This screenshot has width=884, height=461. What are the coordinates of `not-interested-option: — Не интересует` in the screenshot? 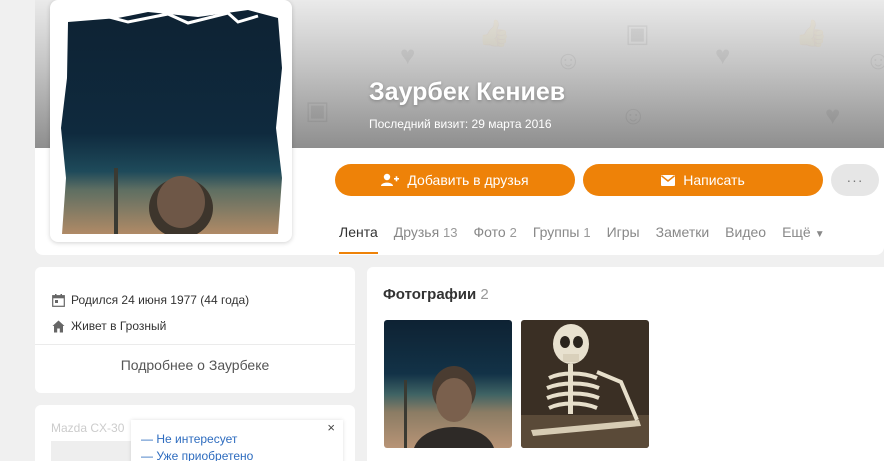 It's located at (189, 439).